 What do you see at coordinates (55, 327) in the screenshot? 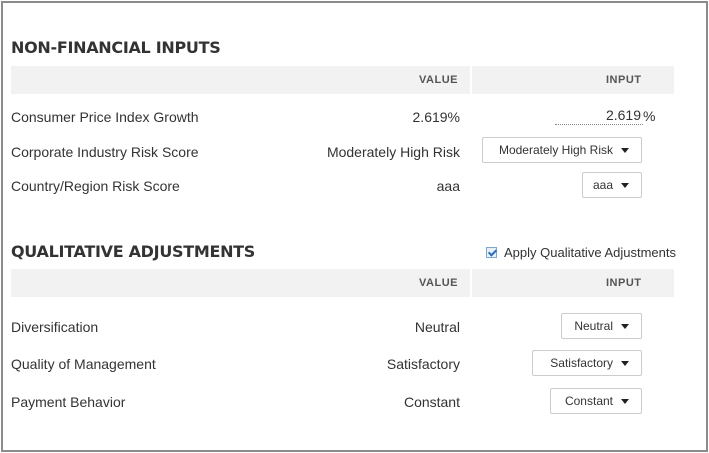
I see `diversification-label: Diversification` at bounding box center [55, 327].